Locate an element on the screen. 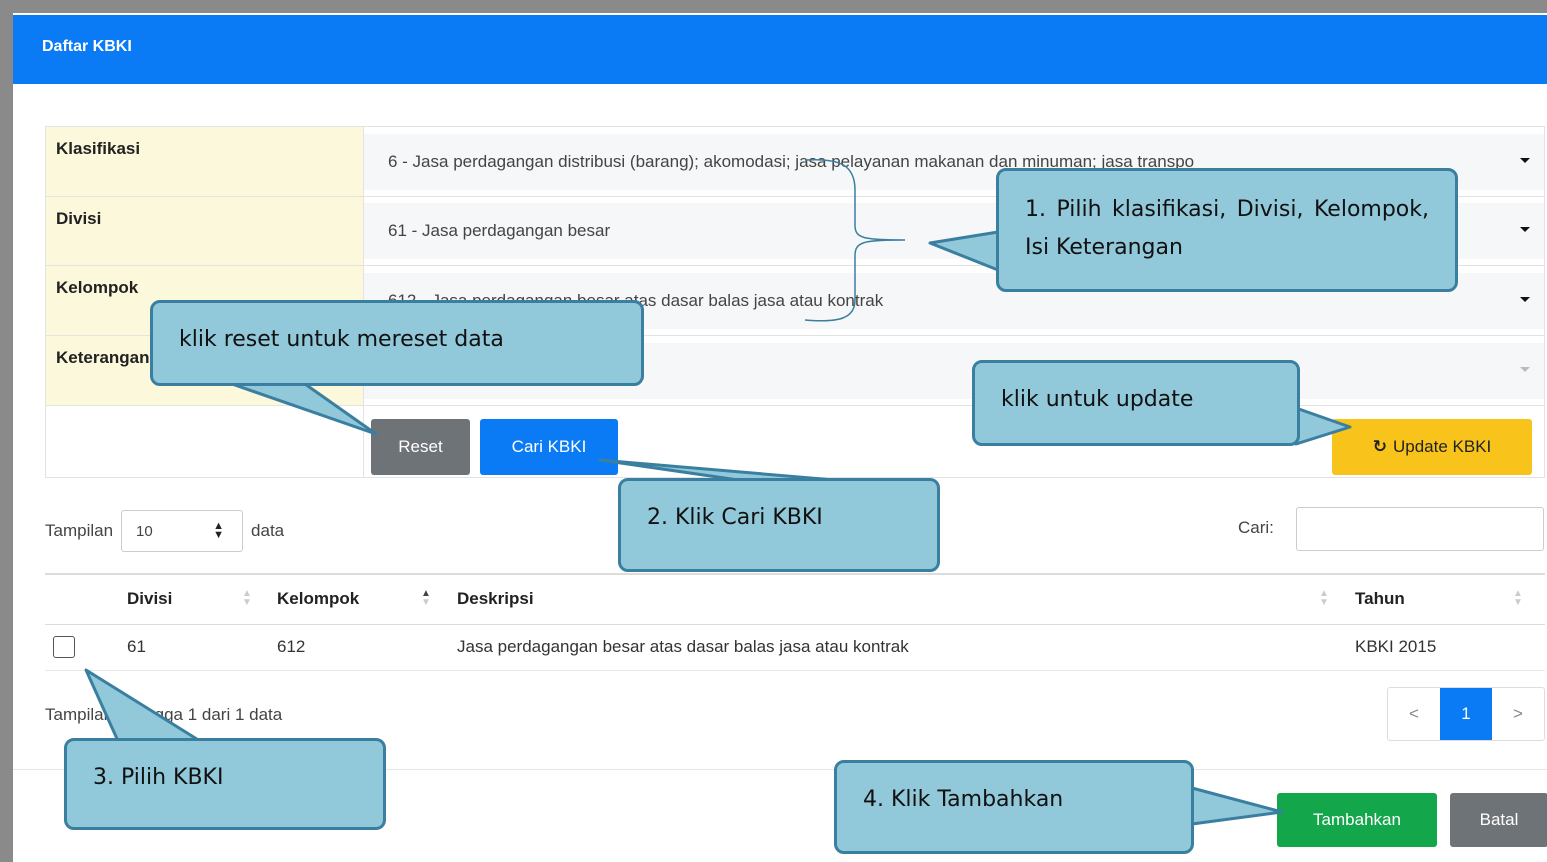 Image resolution: width=1547 pixels, height=862 pixels. search-label: Cari: is located at coordinates (1256, 527).